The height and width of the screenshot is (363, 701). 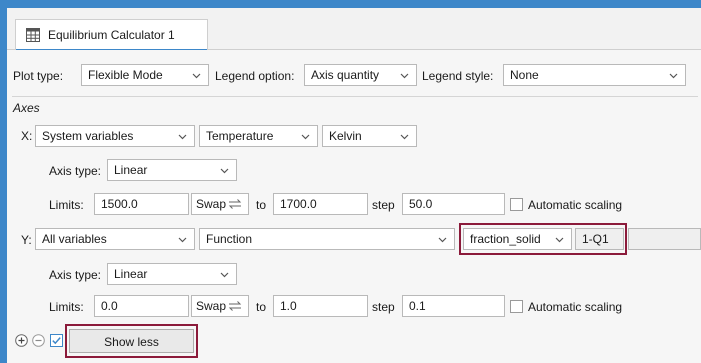 I want to click on show-less-highlight-box, so click(x=131, y=341).